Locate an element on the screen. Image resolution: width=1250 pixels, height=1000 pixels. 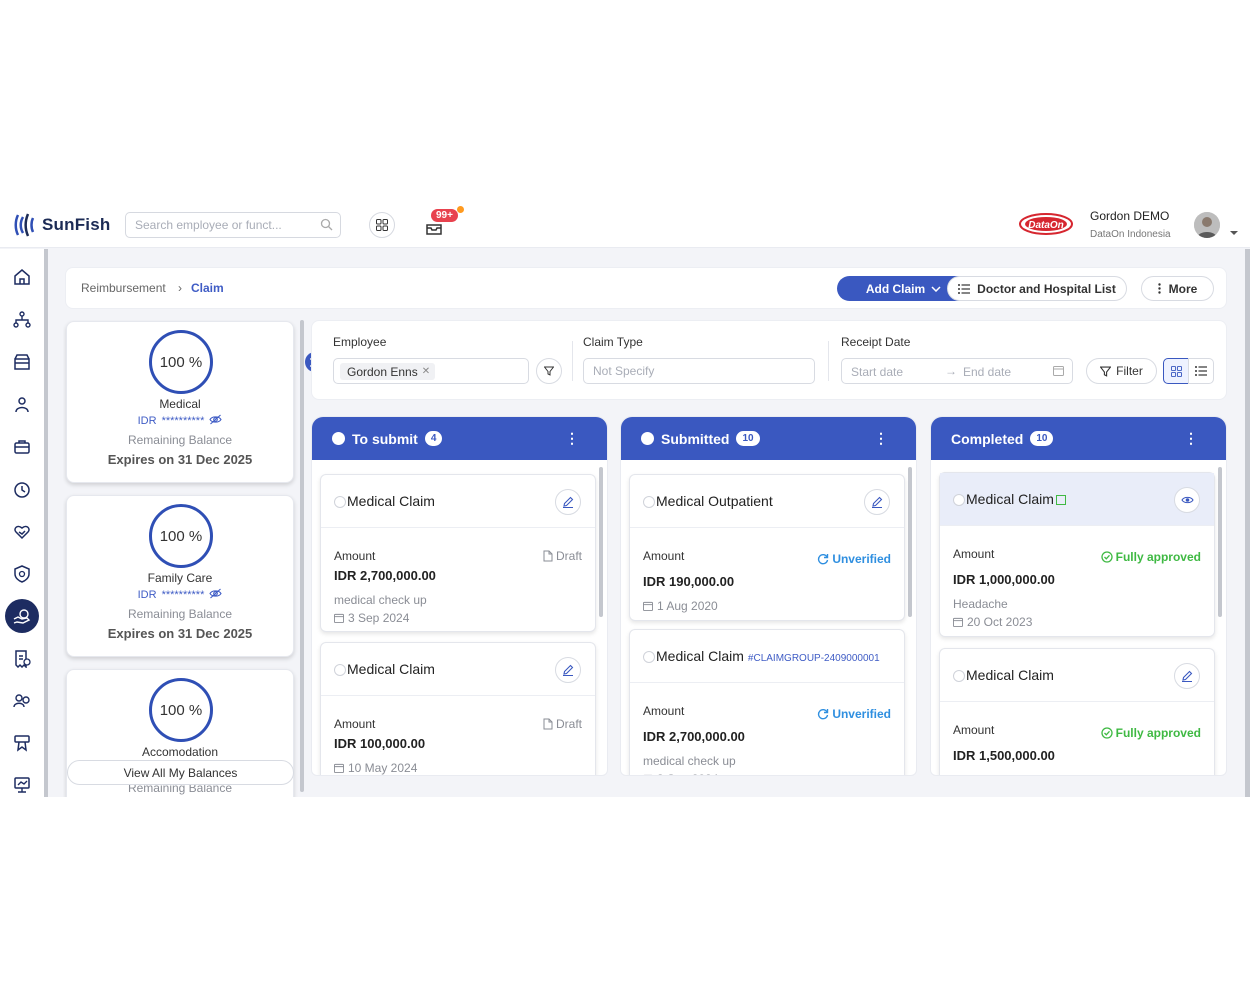
apps-menu-button is located at coordinates (382, 225).